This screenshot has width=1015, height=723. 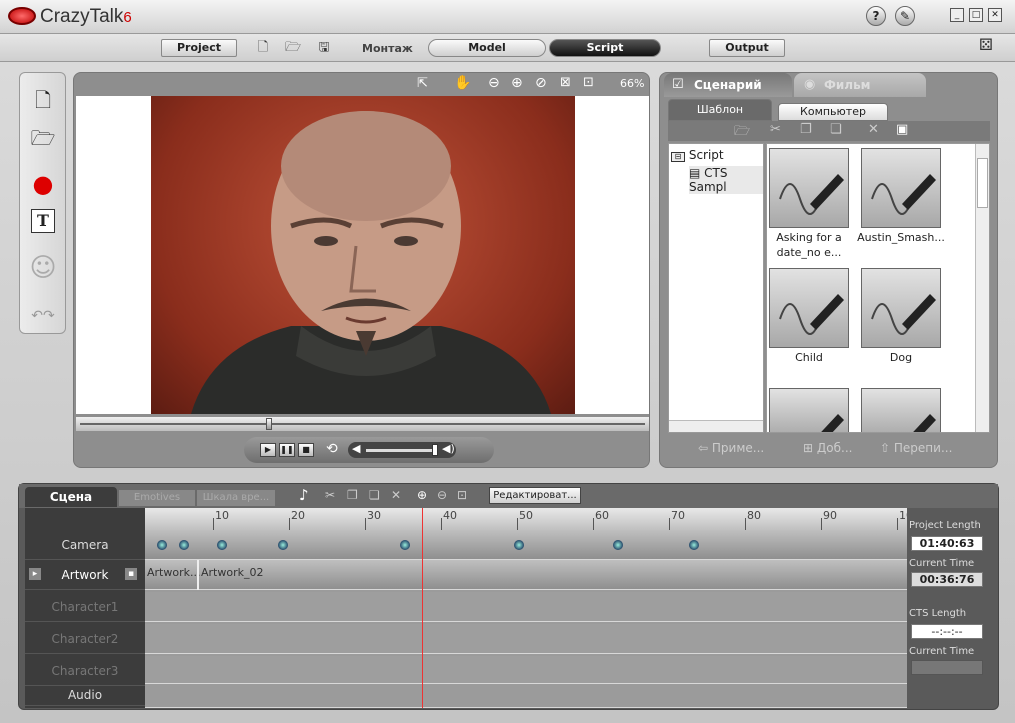 What do you see at coordinates (85, 639) in the screenshot?
I see `track-name-character2: Character2` at bounding box center [85, 639].